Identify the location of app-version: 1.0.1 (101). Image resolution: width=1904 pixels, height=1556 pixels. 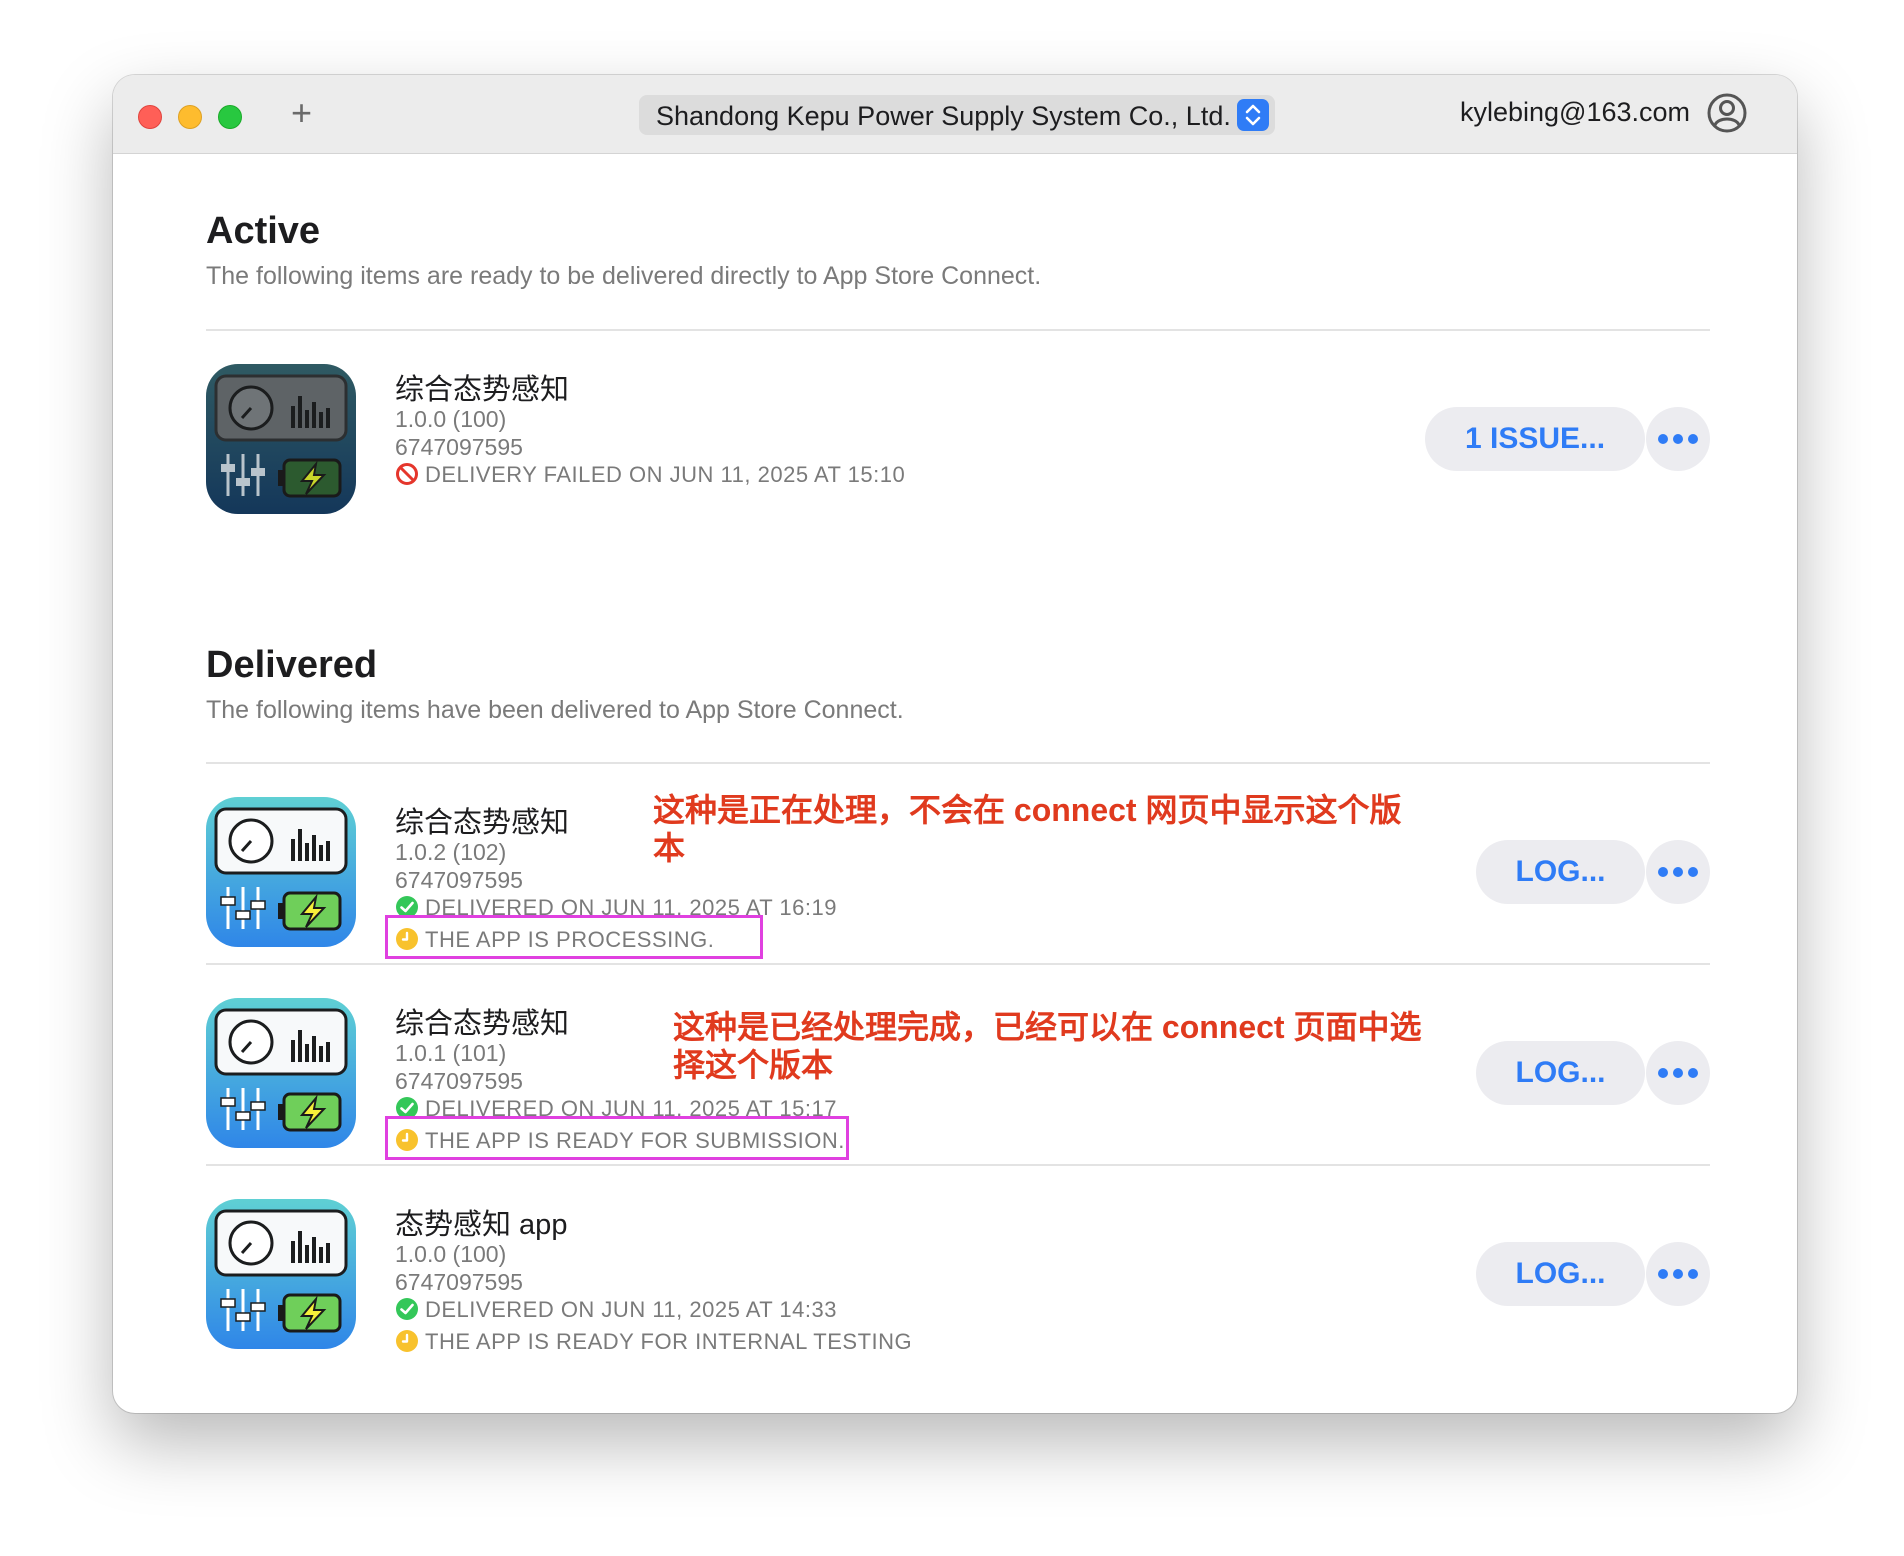
(451, 1053).